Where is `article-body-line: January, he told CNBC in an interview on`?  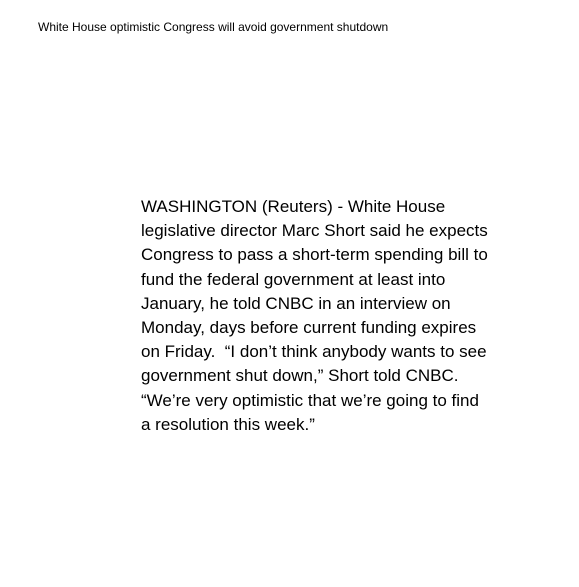 article-body-line: January, he told CNBC in an interview on is located at coordinates (296, 303).